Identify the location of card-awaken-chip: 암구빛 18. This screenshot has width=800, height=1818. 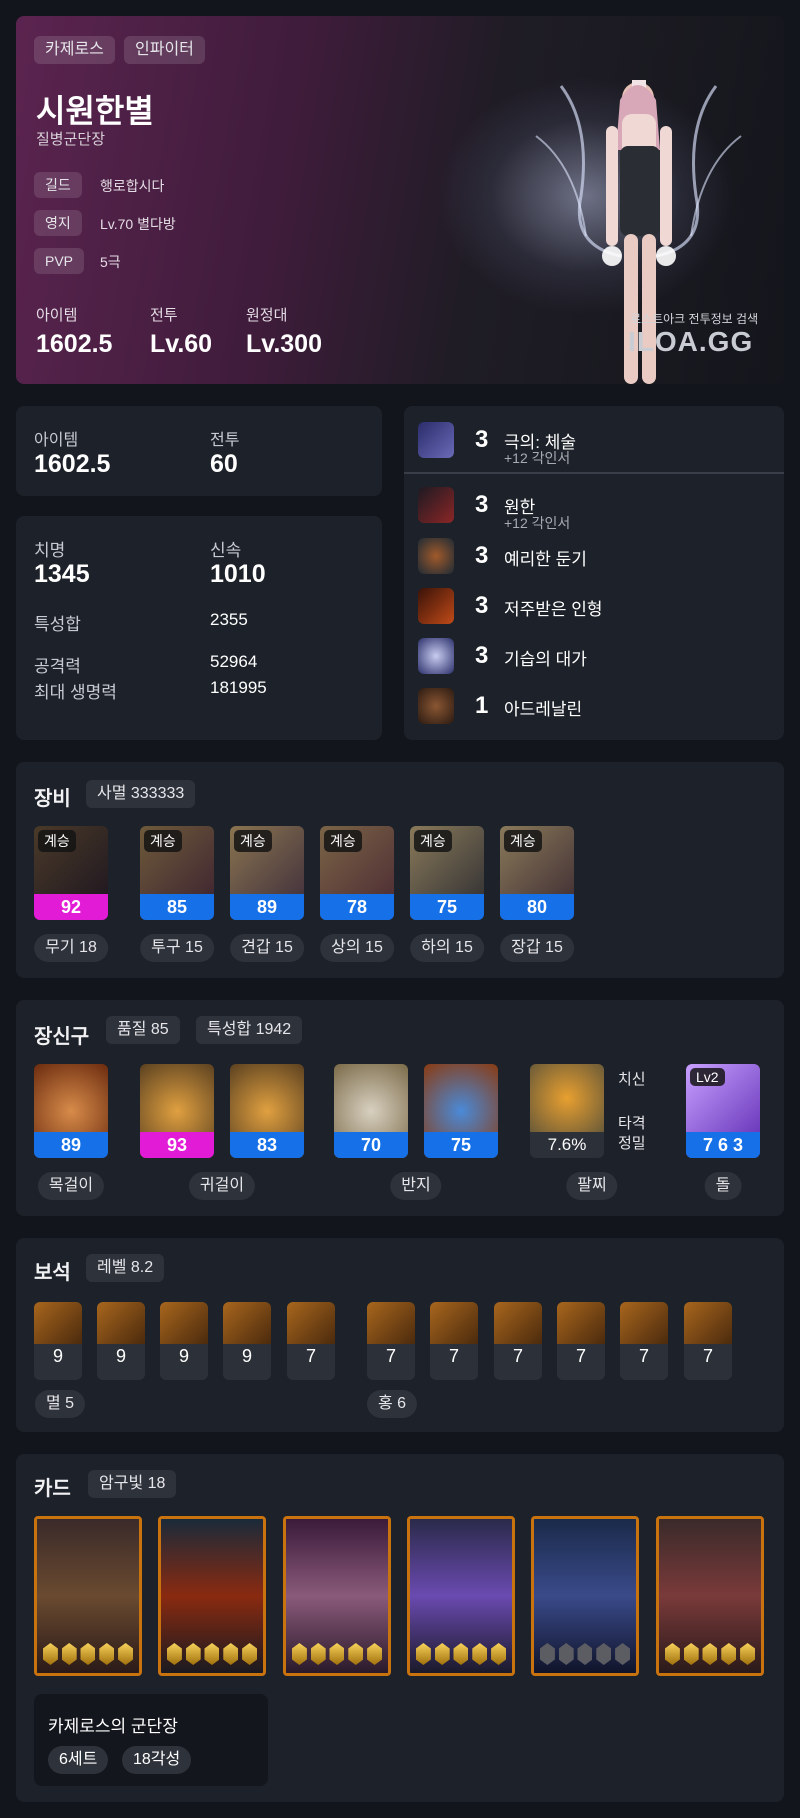
(132, 1484).